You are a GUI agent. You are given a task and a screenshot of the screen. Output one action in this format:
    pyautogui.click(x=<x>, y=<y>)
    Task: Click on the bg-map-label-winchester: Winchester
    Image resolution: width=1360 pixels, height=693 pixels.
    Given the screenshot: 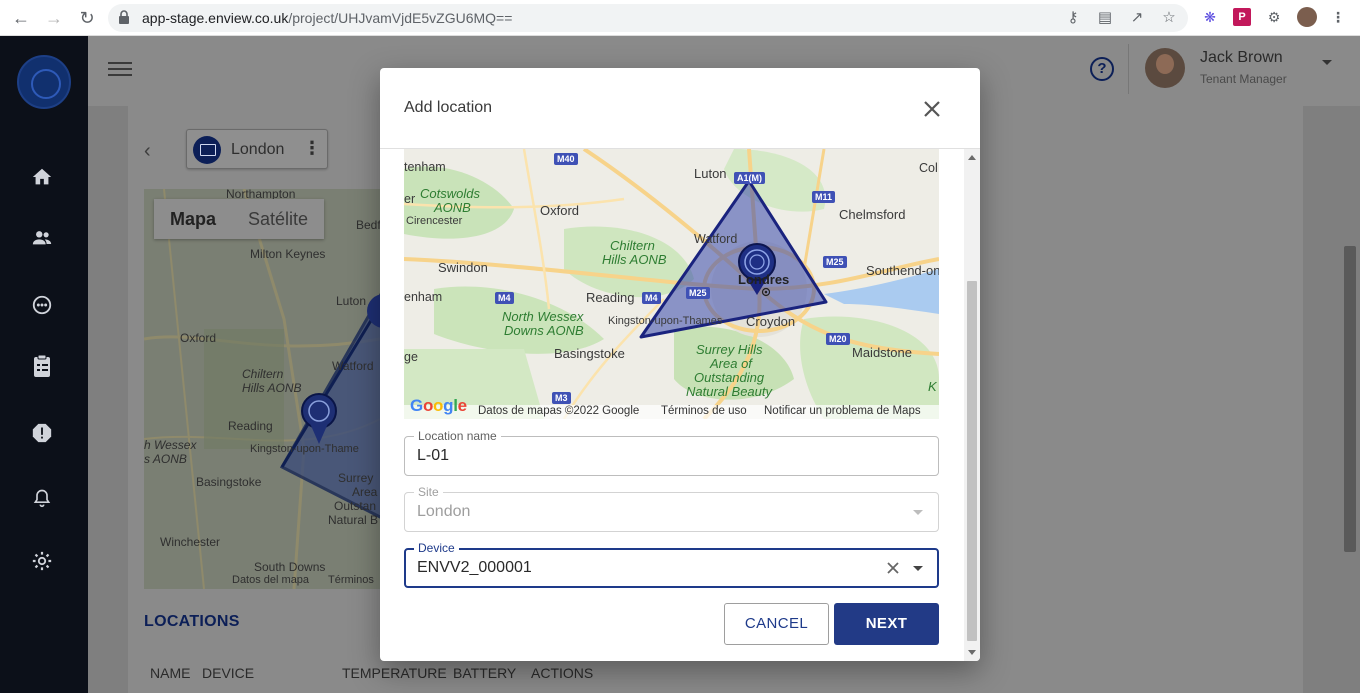 What is the action you would take?
    pyautogui.click(x=190, y=542)
    